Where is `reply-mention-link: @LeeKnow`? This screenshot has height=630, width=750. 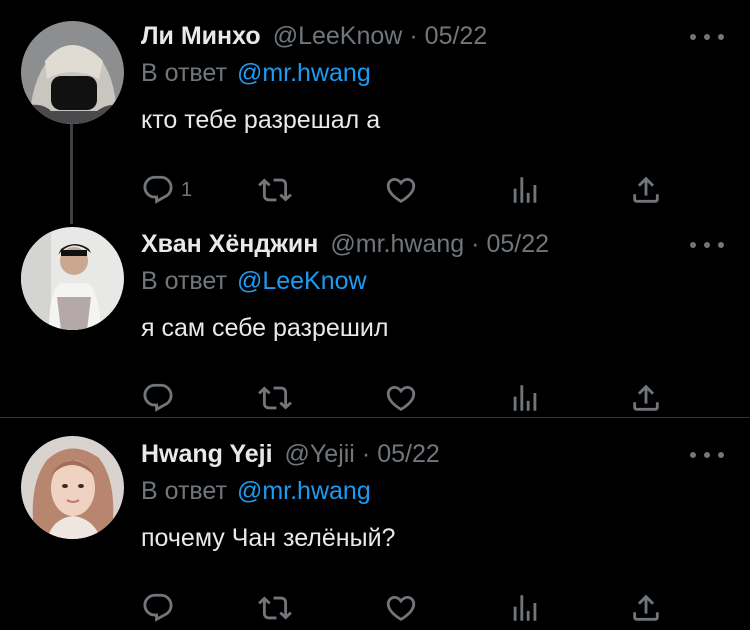
reply-mention-link: @LeeKnow is located at coordinates (302, 281).